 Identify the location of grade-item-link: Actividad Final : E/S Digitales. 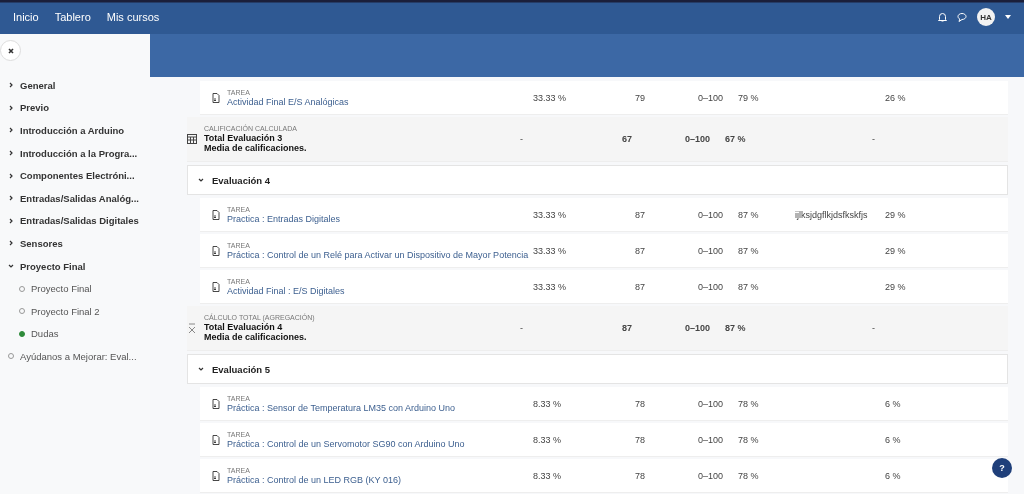
(286, 290).